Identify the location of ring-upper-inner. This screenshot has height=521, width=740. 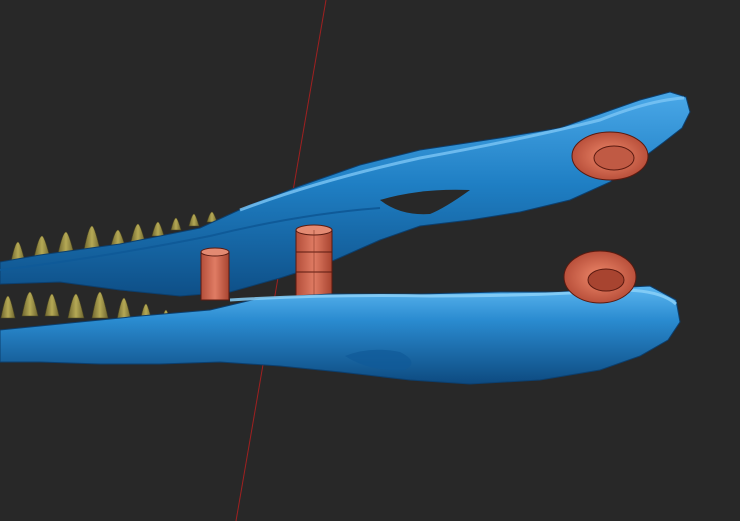
(614, 158).